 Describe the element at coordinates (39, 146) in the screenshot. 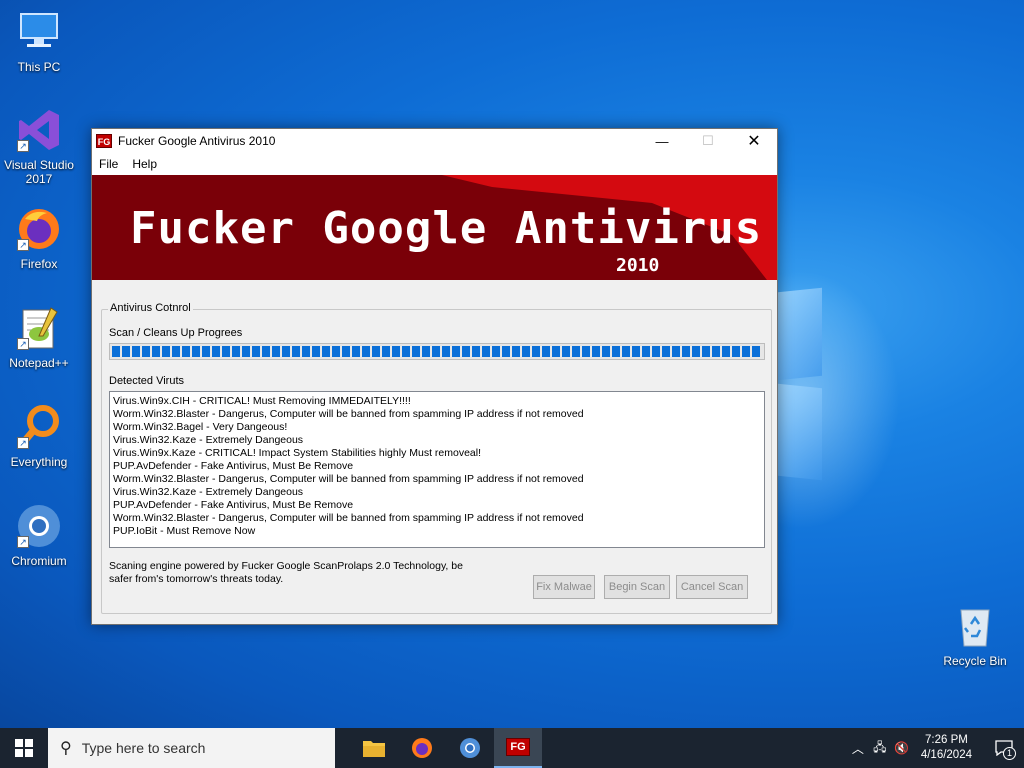

I see `desktop-icon-visual-studio: ↗ Visual Studio 2017` at that location.